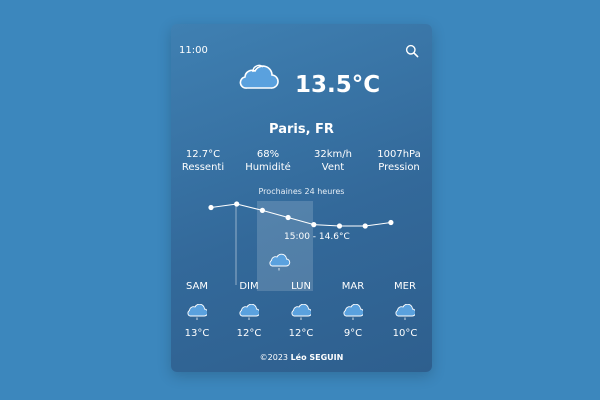  Describe the element at coordinates (301, 286) in the screenshot. I see `day-name: LUN` at that location.